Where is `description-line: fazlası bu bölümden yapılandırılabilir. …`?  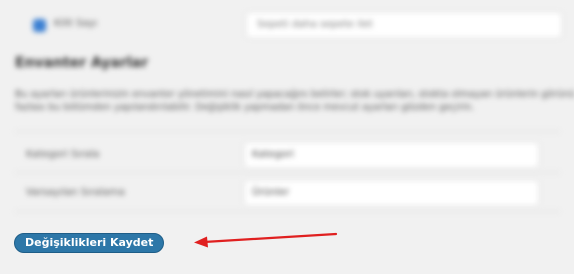 description-line: fazlası bu bölümden yapılandırılabilir. … is located at coordinates (245, 107).